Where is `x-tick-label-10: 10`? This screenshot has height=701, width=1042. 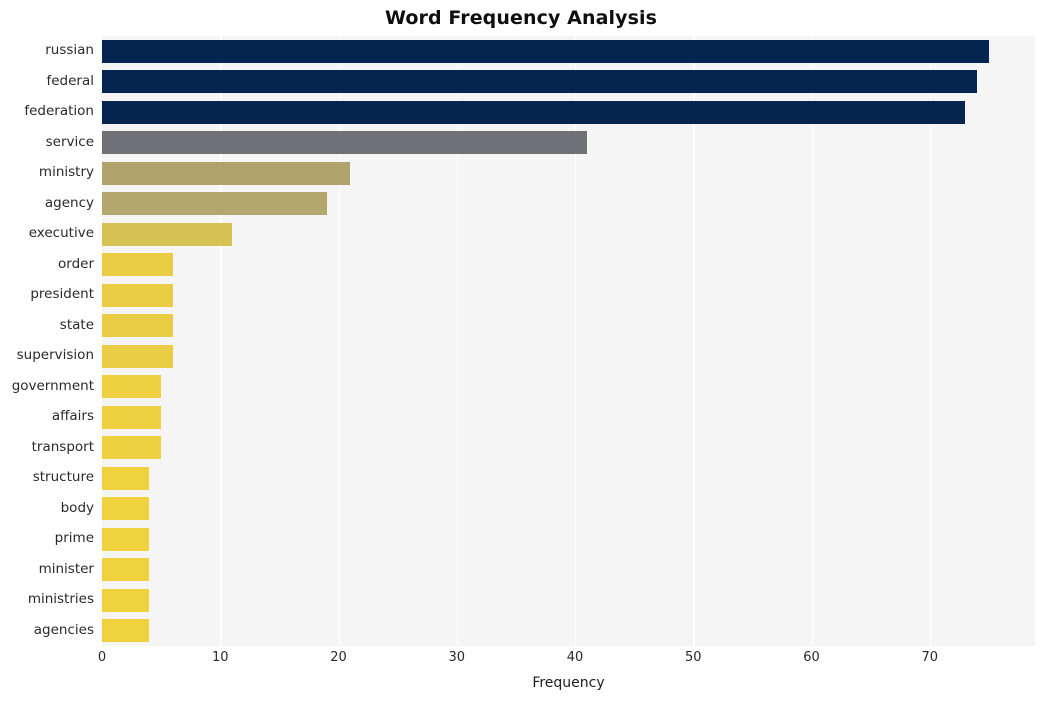
x-tick-label-10: 10 is located at coordinates (220, 657).